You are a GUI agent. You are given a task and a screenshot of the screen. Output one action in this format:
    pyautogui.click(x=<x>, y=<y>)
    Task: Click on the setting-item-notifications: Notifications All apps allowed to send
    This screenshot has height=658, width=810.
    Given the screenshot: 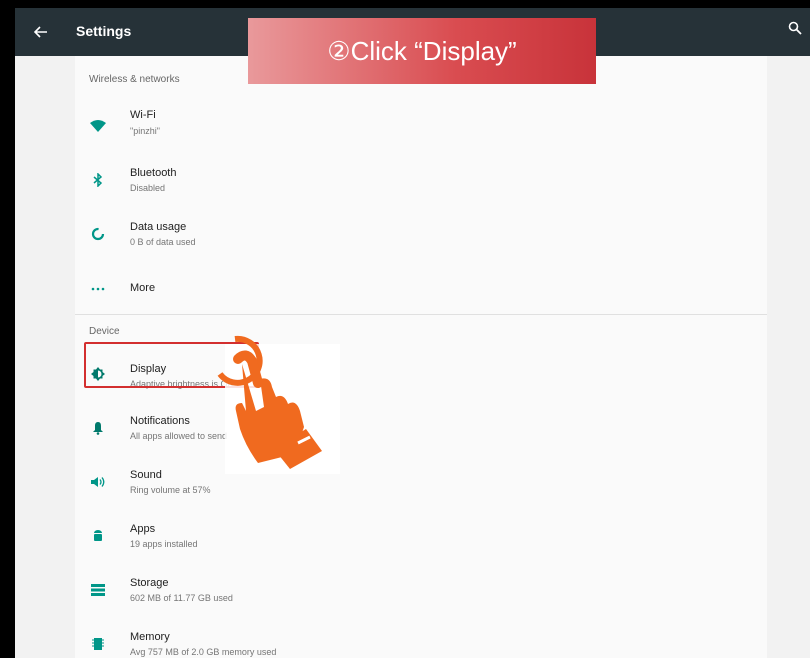 What is the action you would take?
    pyautogui.click(x=421, y=426)
    